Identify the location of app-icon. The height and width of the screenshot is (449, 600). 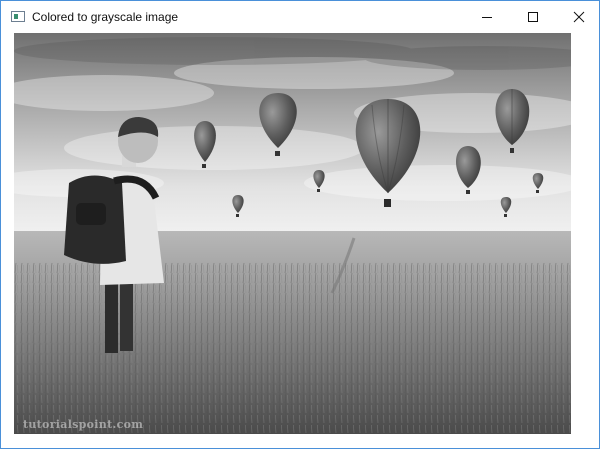
(18, 16).